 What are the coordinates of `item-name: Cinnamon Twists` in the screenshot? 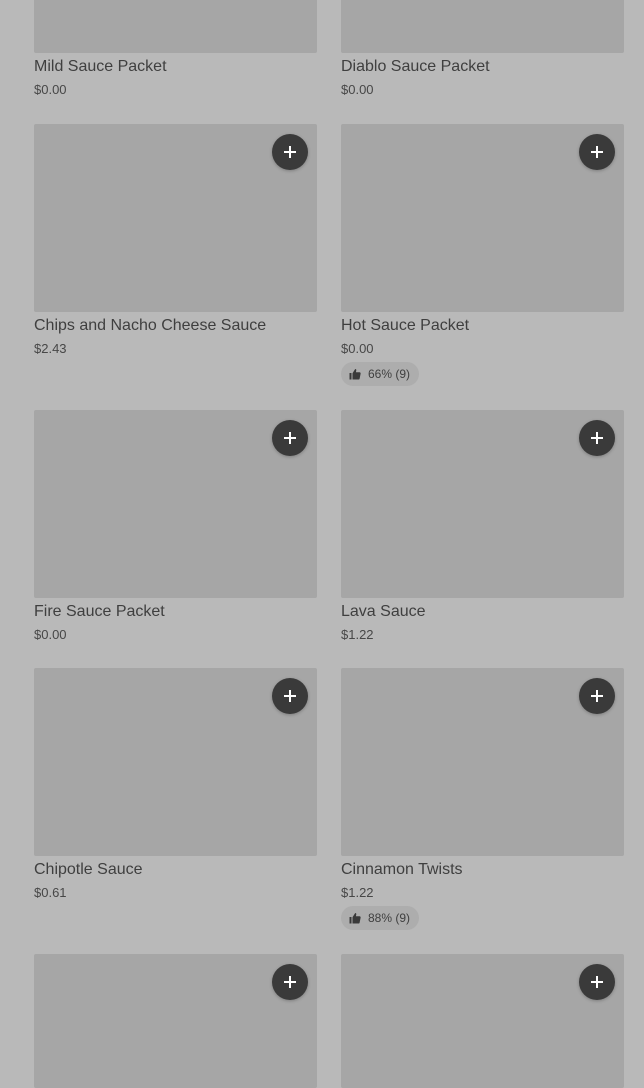 It's located at (402, 869).